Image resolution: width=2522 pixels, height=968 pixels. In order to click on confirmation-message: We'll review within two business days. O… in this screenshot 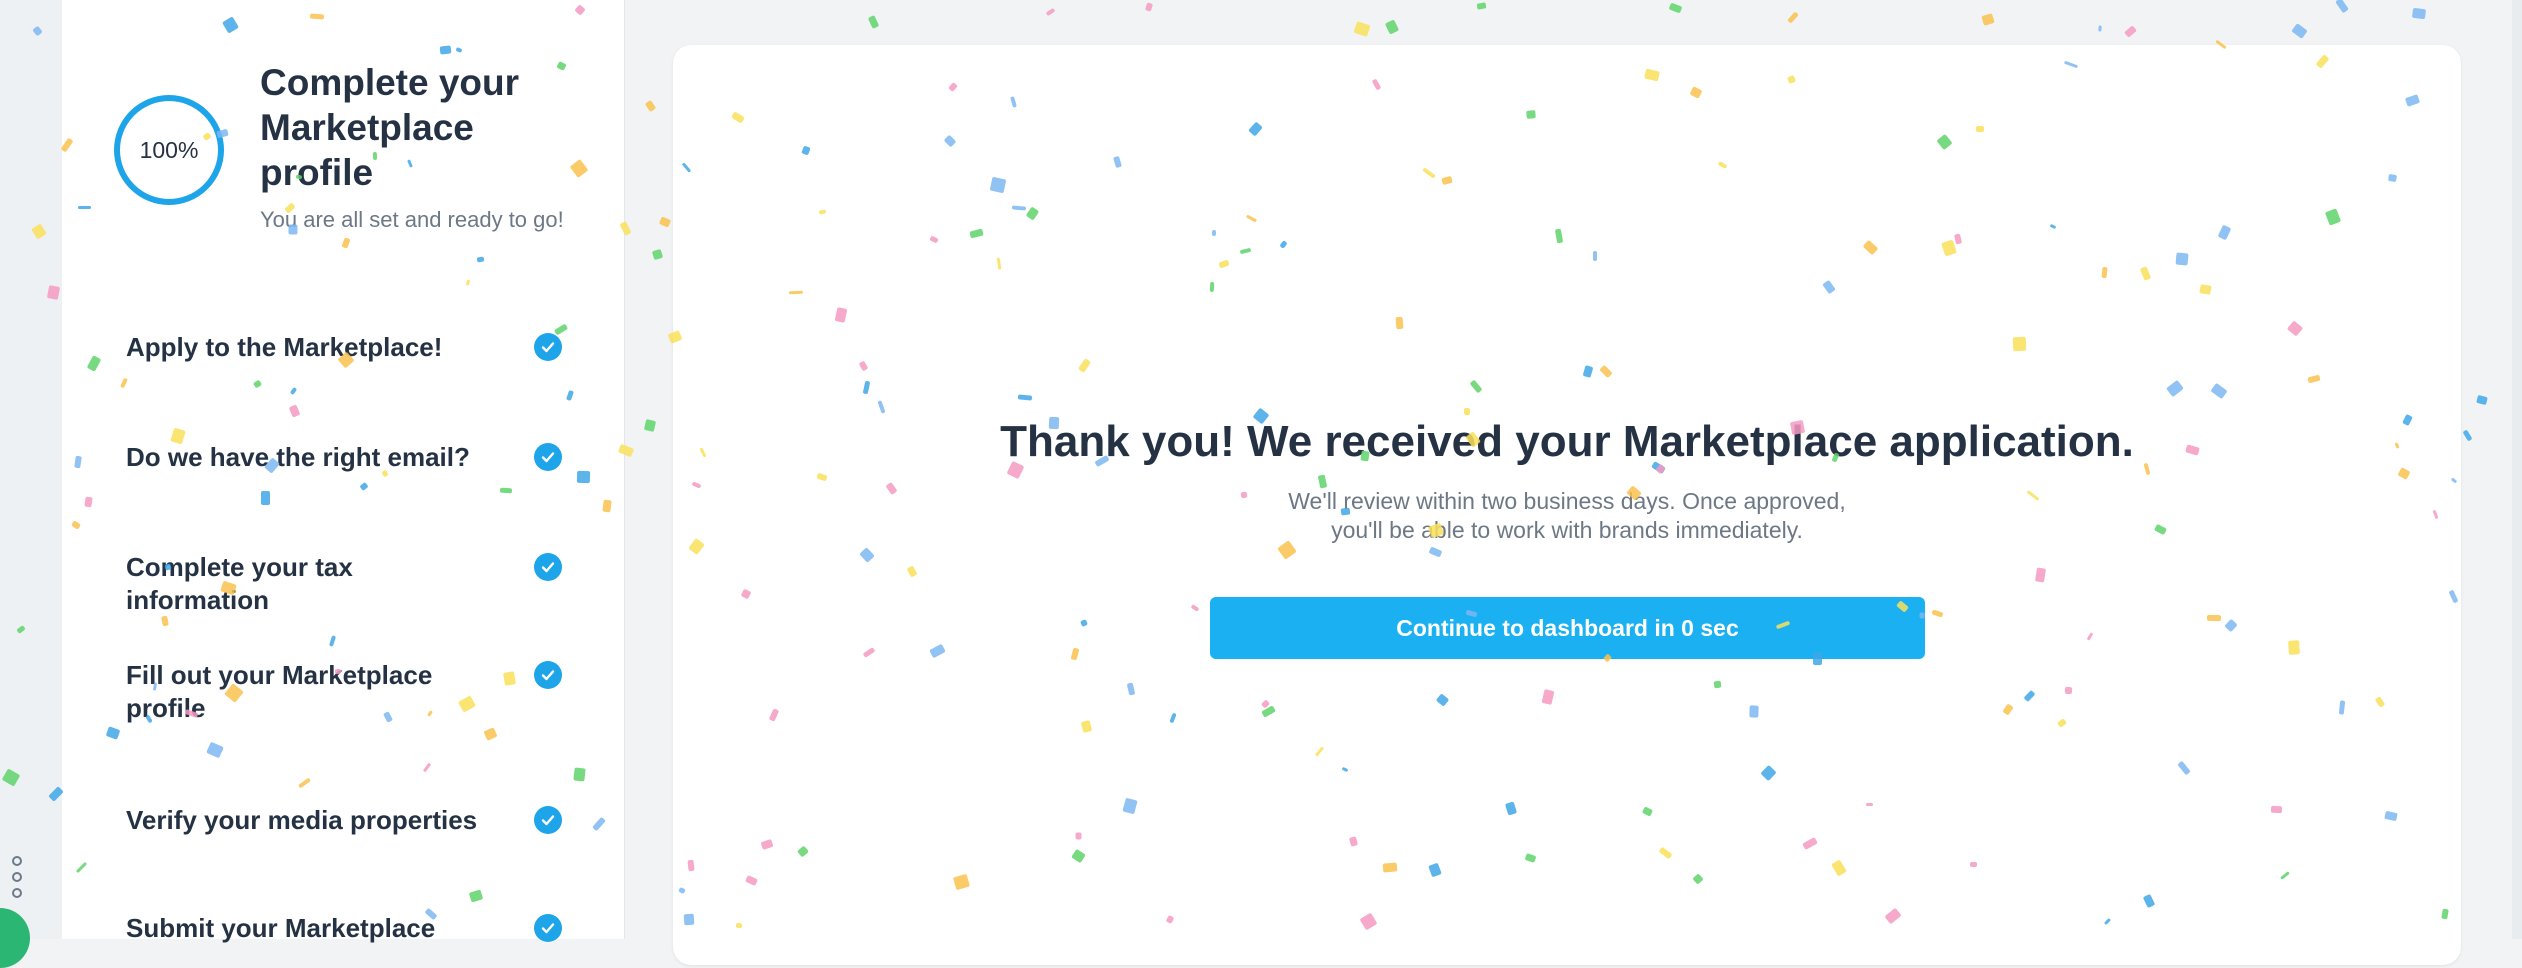, I will do `click(1567, 516)`.